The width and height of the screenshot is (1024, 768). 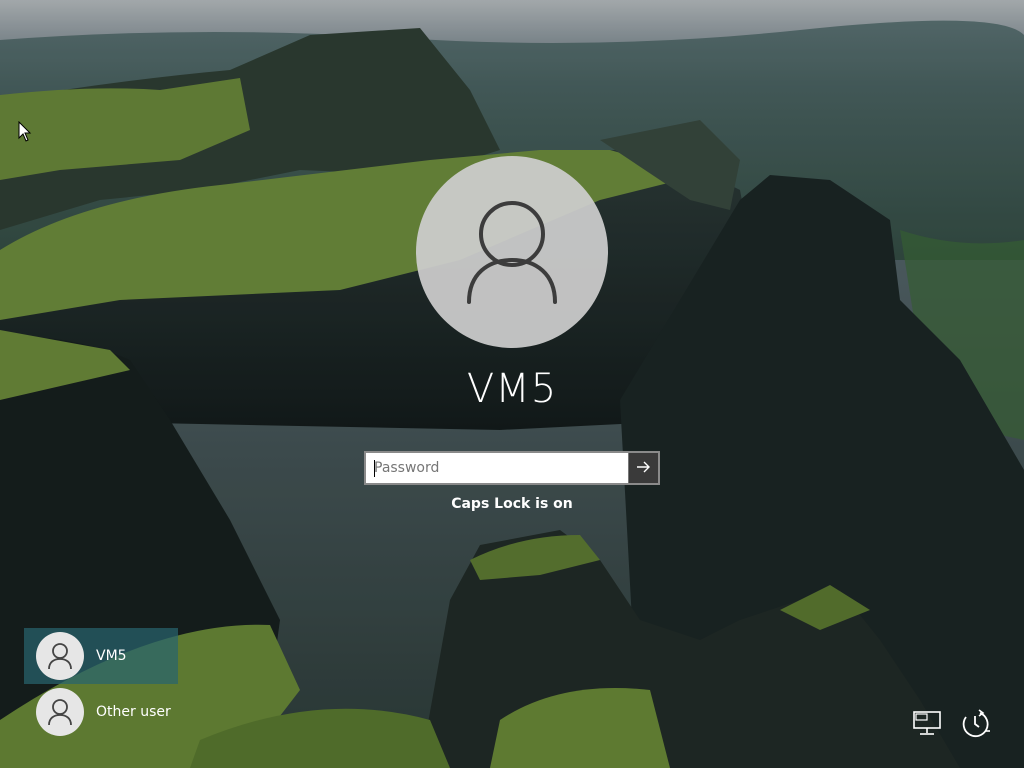 I want to click on network-button, so click(x=927, y=723).